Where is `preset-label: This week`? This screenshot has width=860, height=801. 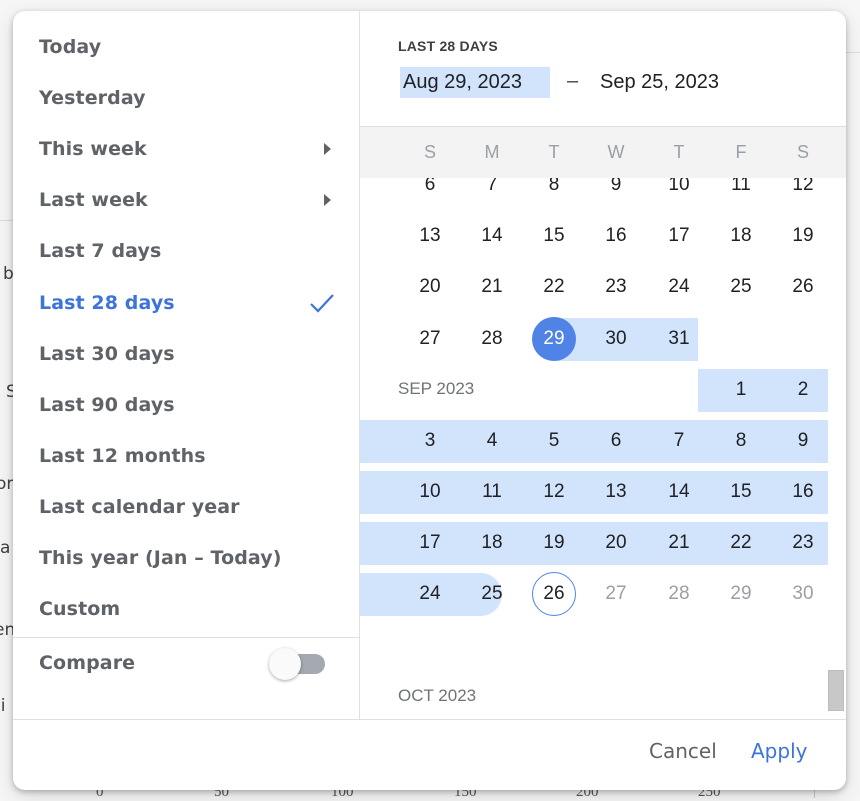
preset-label: This week is located at coordinates (93, 149).